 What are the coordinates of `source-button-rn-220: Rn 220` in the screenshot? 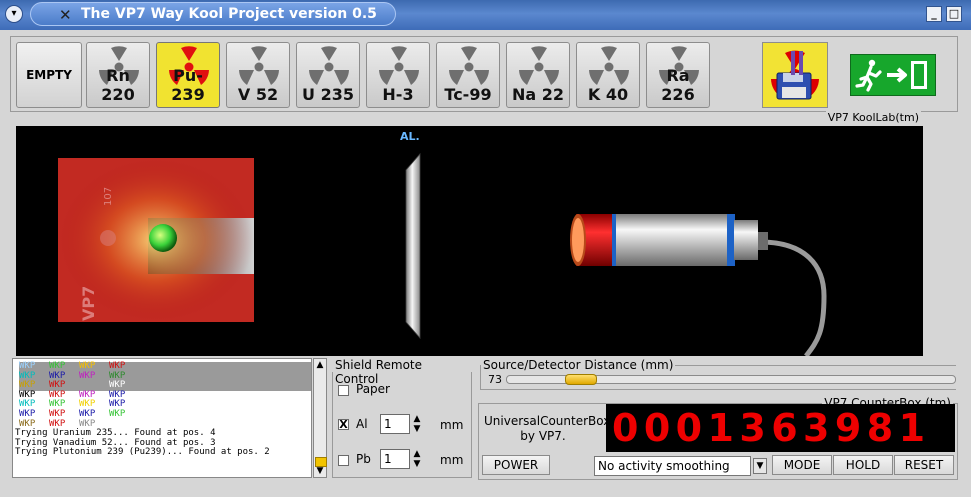 It's located at (118, 75).